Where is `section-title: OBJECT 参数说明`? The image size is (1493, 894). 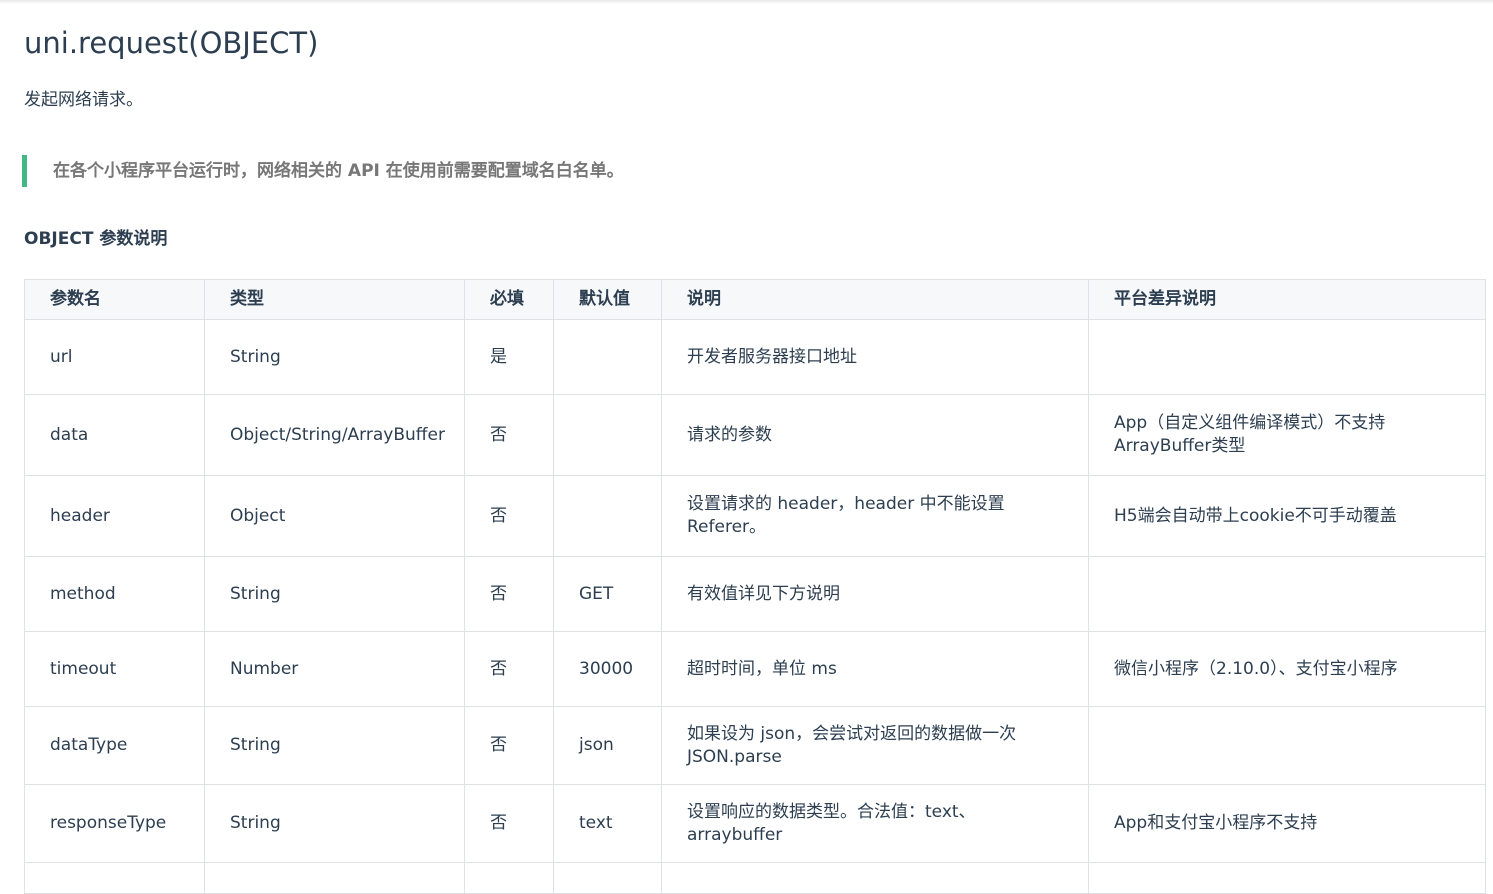
section-title: OBJECT 参数说明 is located at coordinates (96, 239).